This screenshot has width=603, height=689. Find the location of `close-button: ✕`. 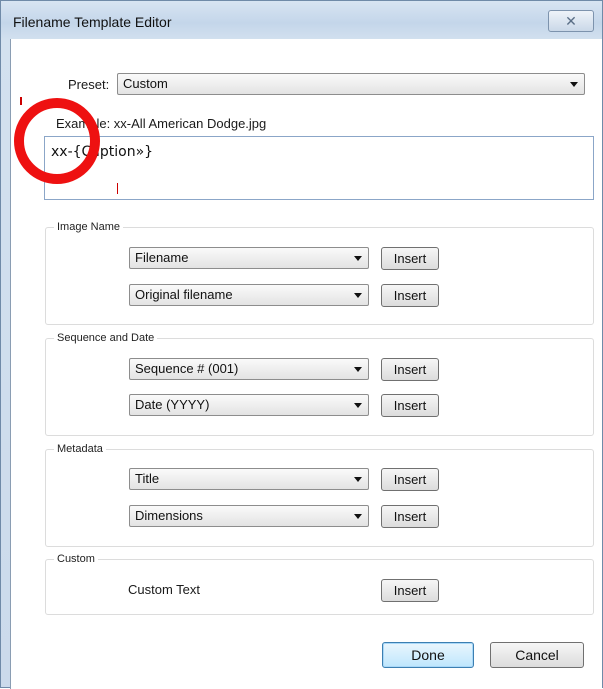

close-button: ✕ is located at coordinates (571, 21).